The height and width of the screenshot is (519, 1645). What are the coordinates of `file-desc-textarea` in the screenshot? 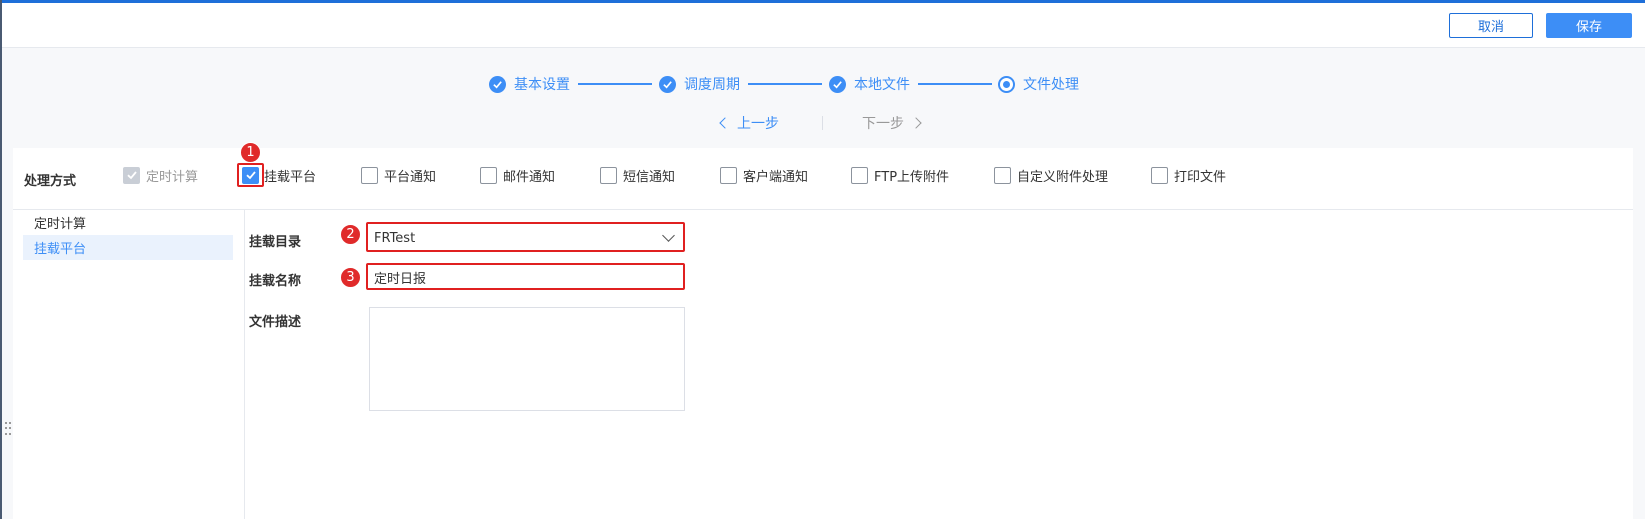 It's located at (527, 359).